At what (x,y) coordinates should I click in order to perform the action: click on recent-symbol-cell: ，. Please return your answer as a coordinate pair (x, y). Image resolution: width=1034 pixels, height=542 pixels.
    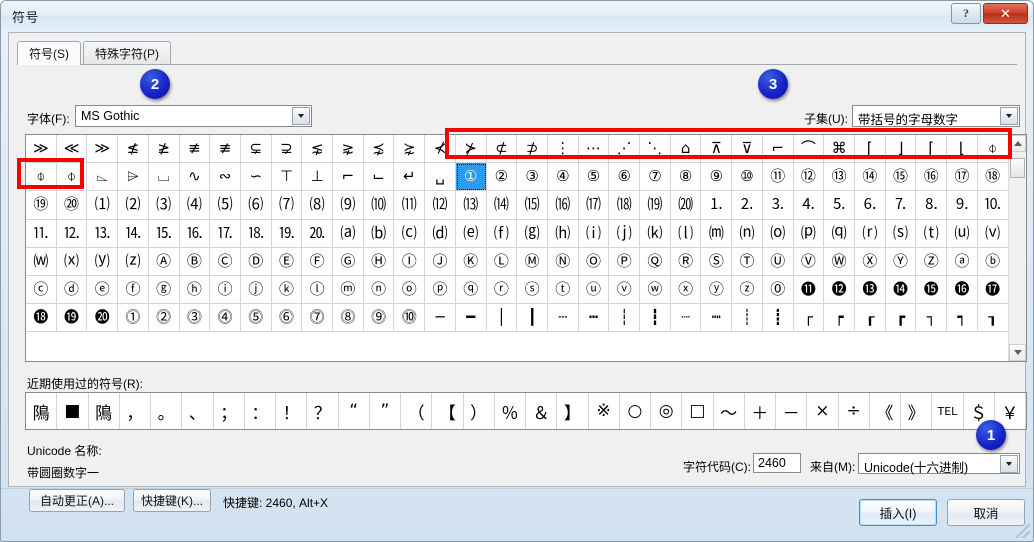
    Looking at the image, I should click on (135, 411).